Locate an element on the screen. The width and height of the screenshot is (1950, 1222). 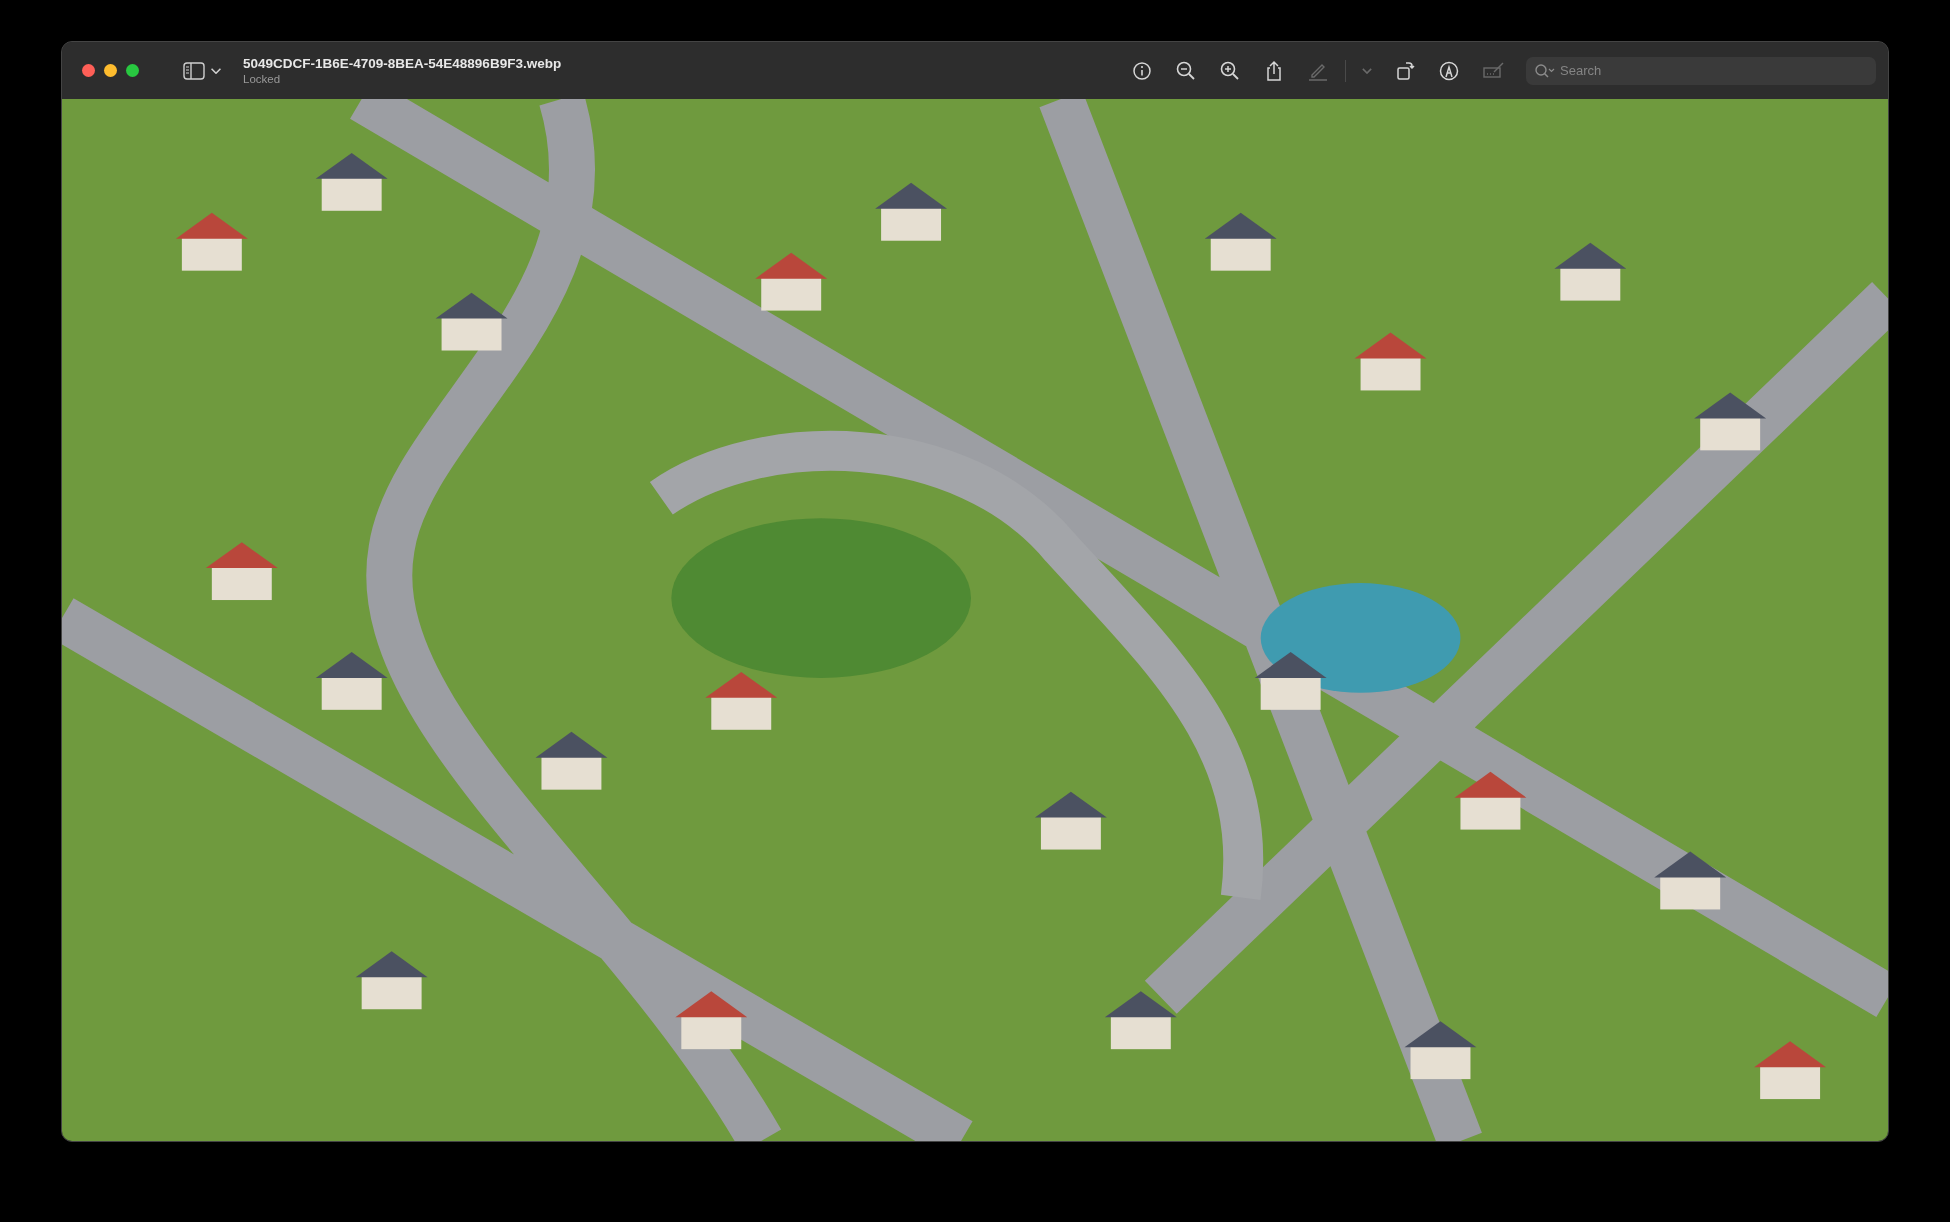
search-field: Search is located at coordinates (1701, 70).